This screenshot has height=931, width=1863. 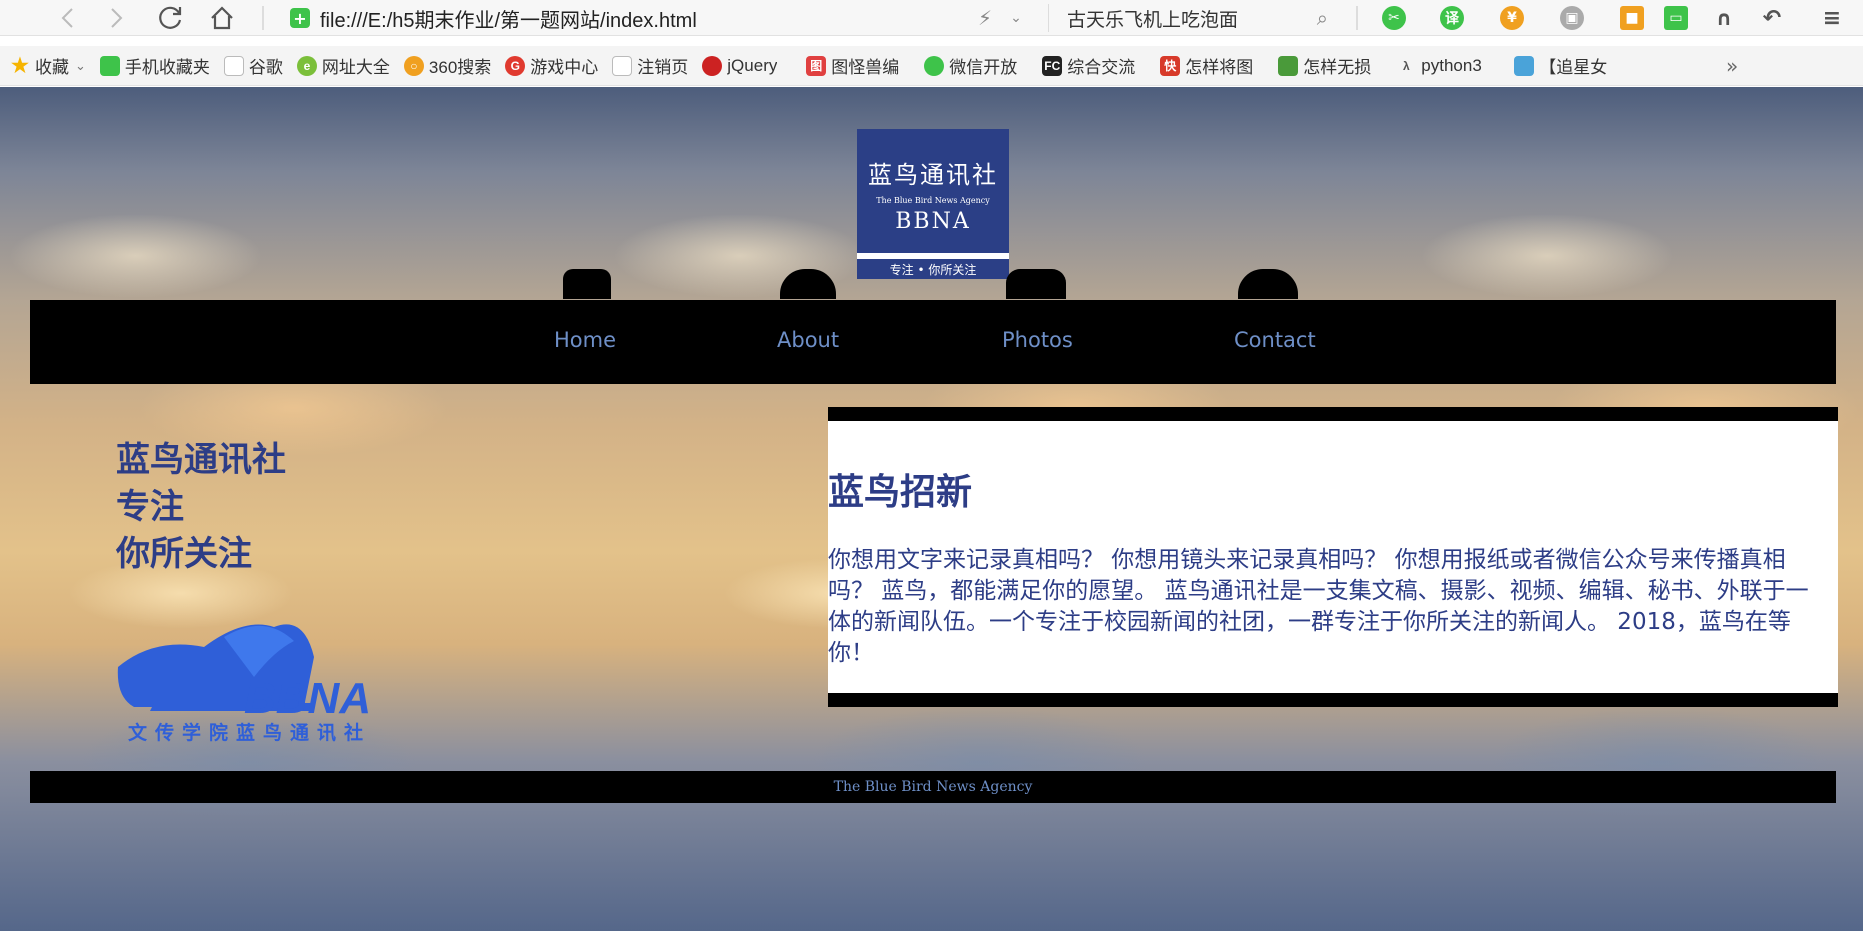 I want to click on game-icon: ▣, so click(x=1572, y=18).